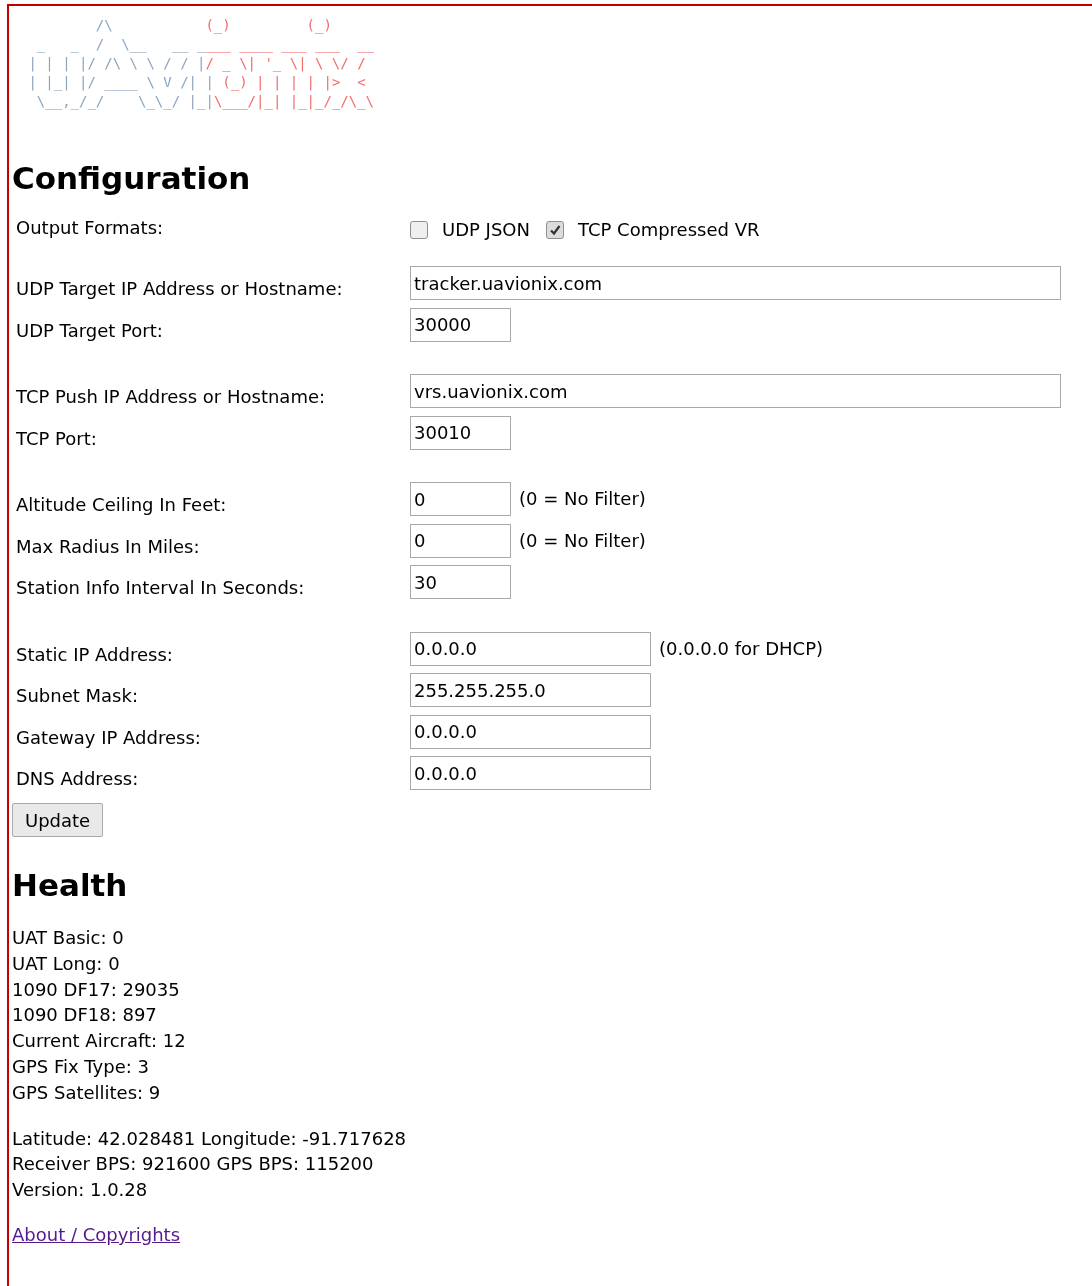  I want to click on input-field: 30010, so click(460, 432).